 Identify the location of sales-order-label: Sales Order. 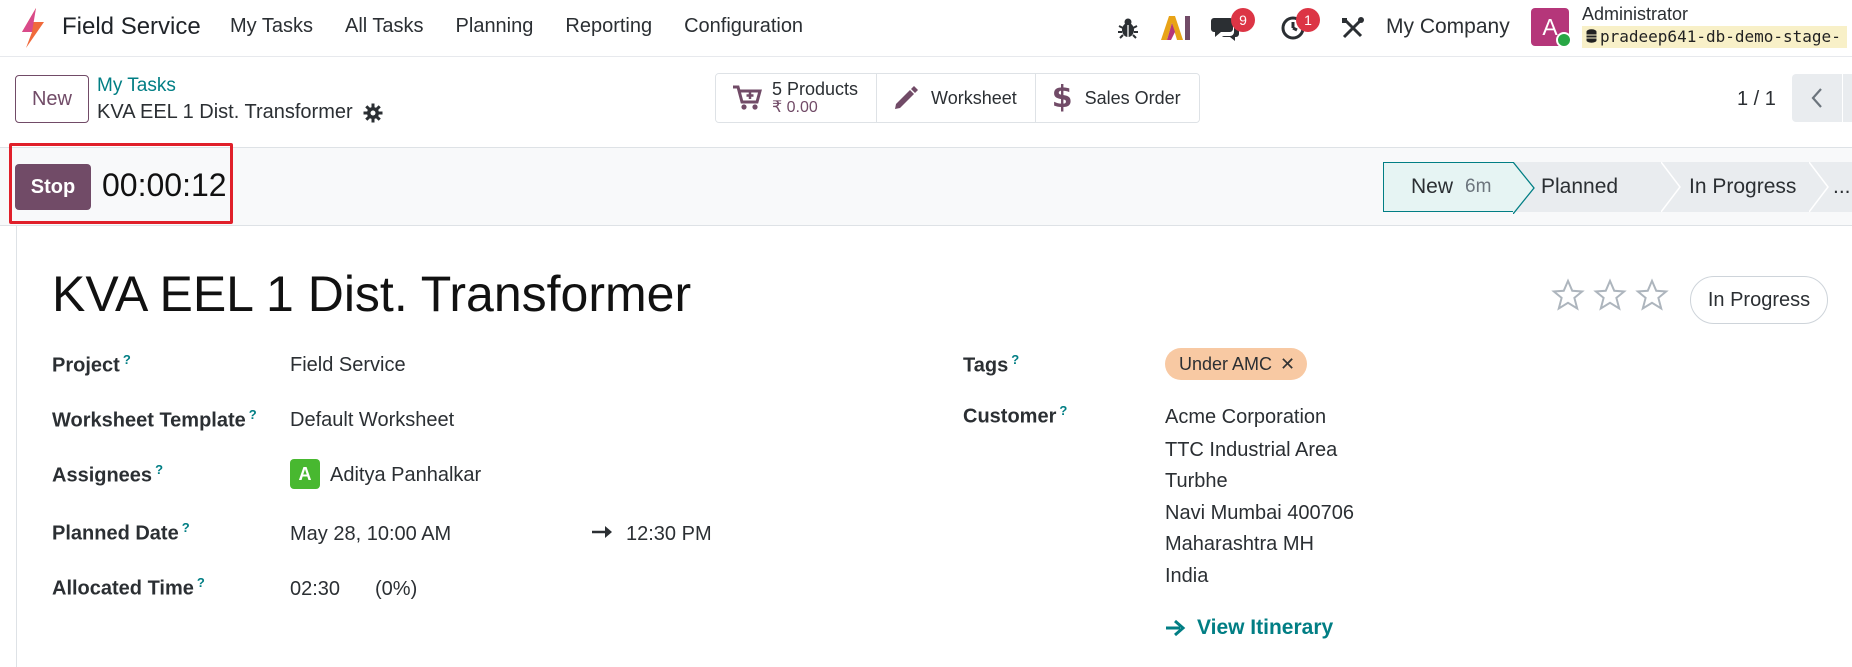
(1132, 97).